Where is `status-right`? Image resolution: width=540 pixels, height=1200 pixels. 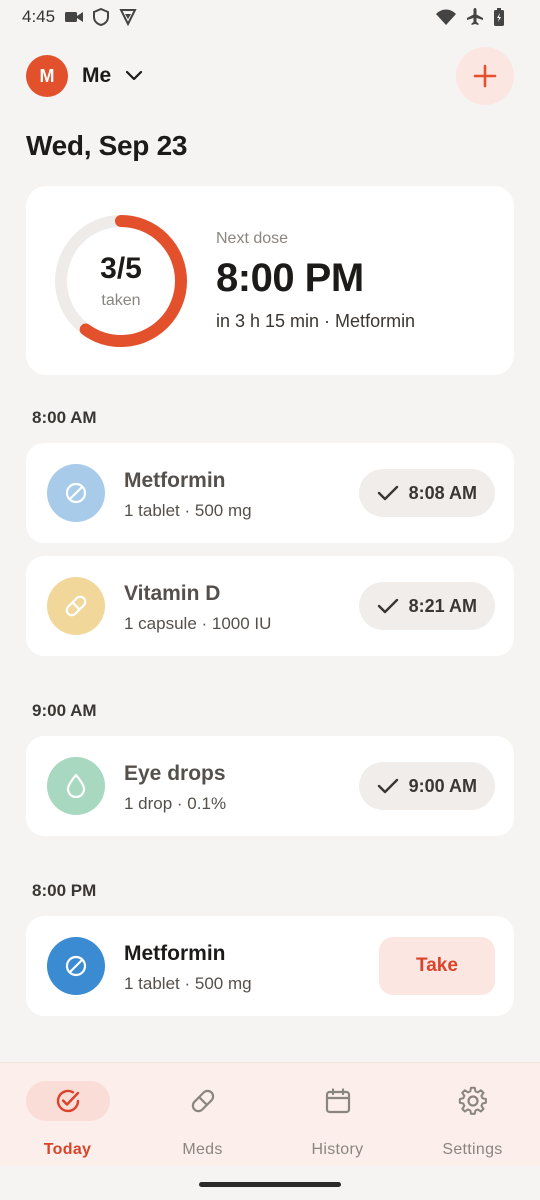 status-right is located at coordinates (470, 17).